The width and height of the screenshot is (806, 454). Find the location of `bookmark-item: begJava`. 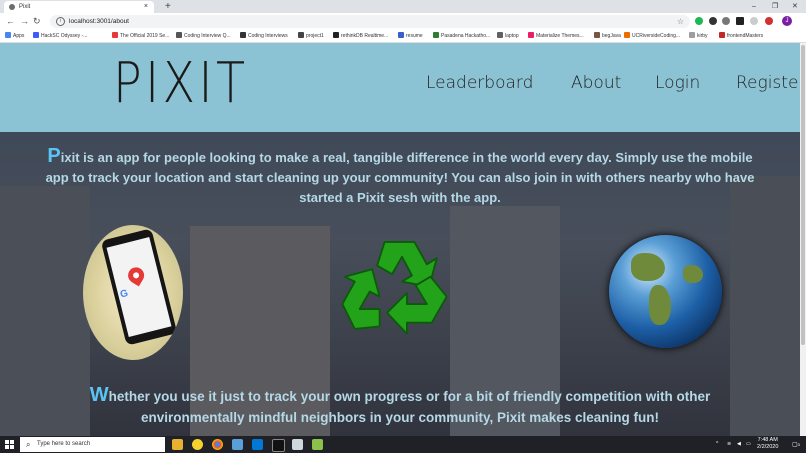

bookmark-item: begJava is located at coordinates (607, 36).